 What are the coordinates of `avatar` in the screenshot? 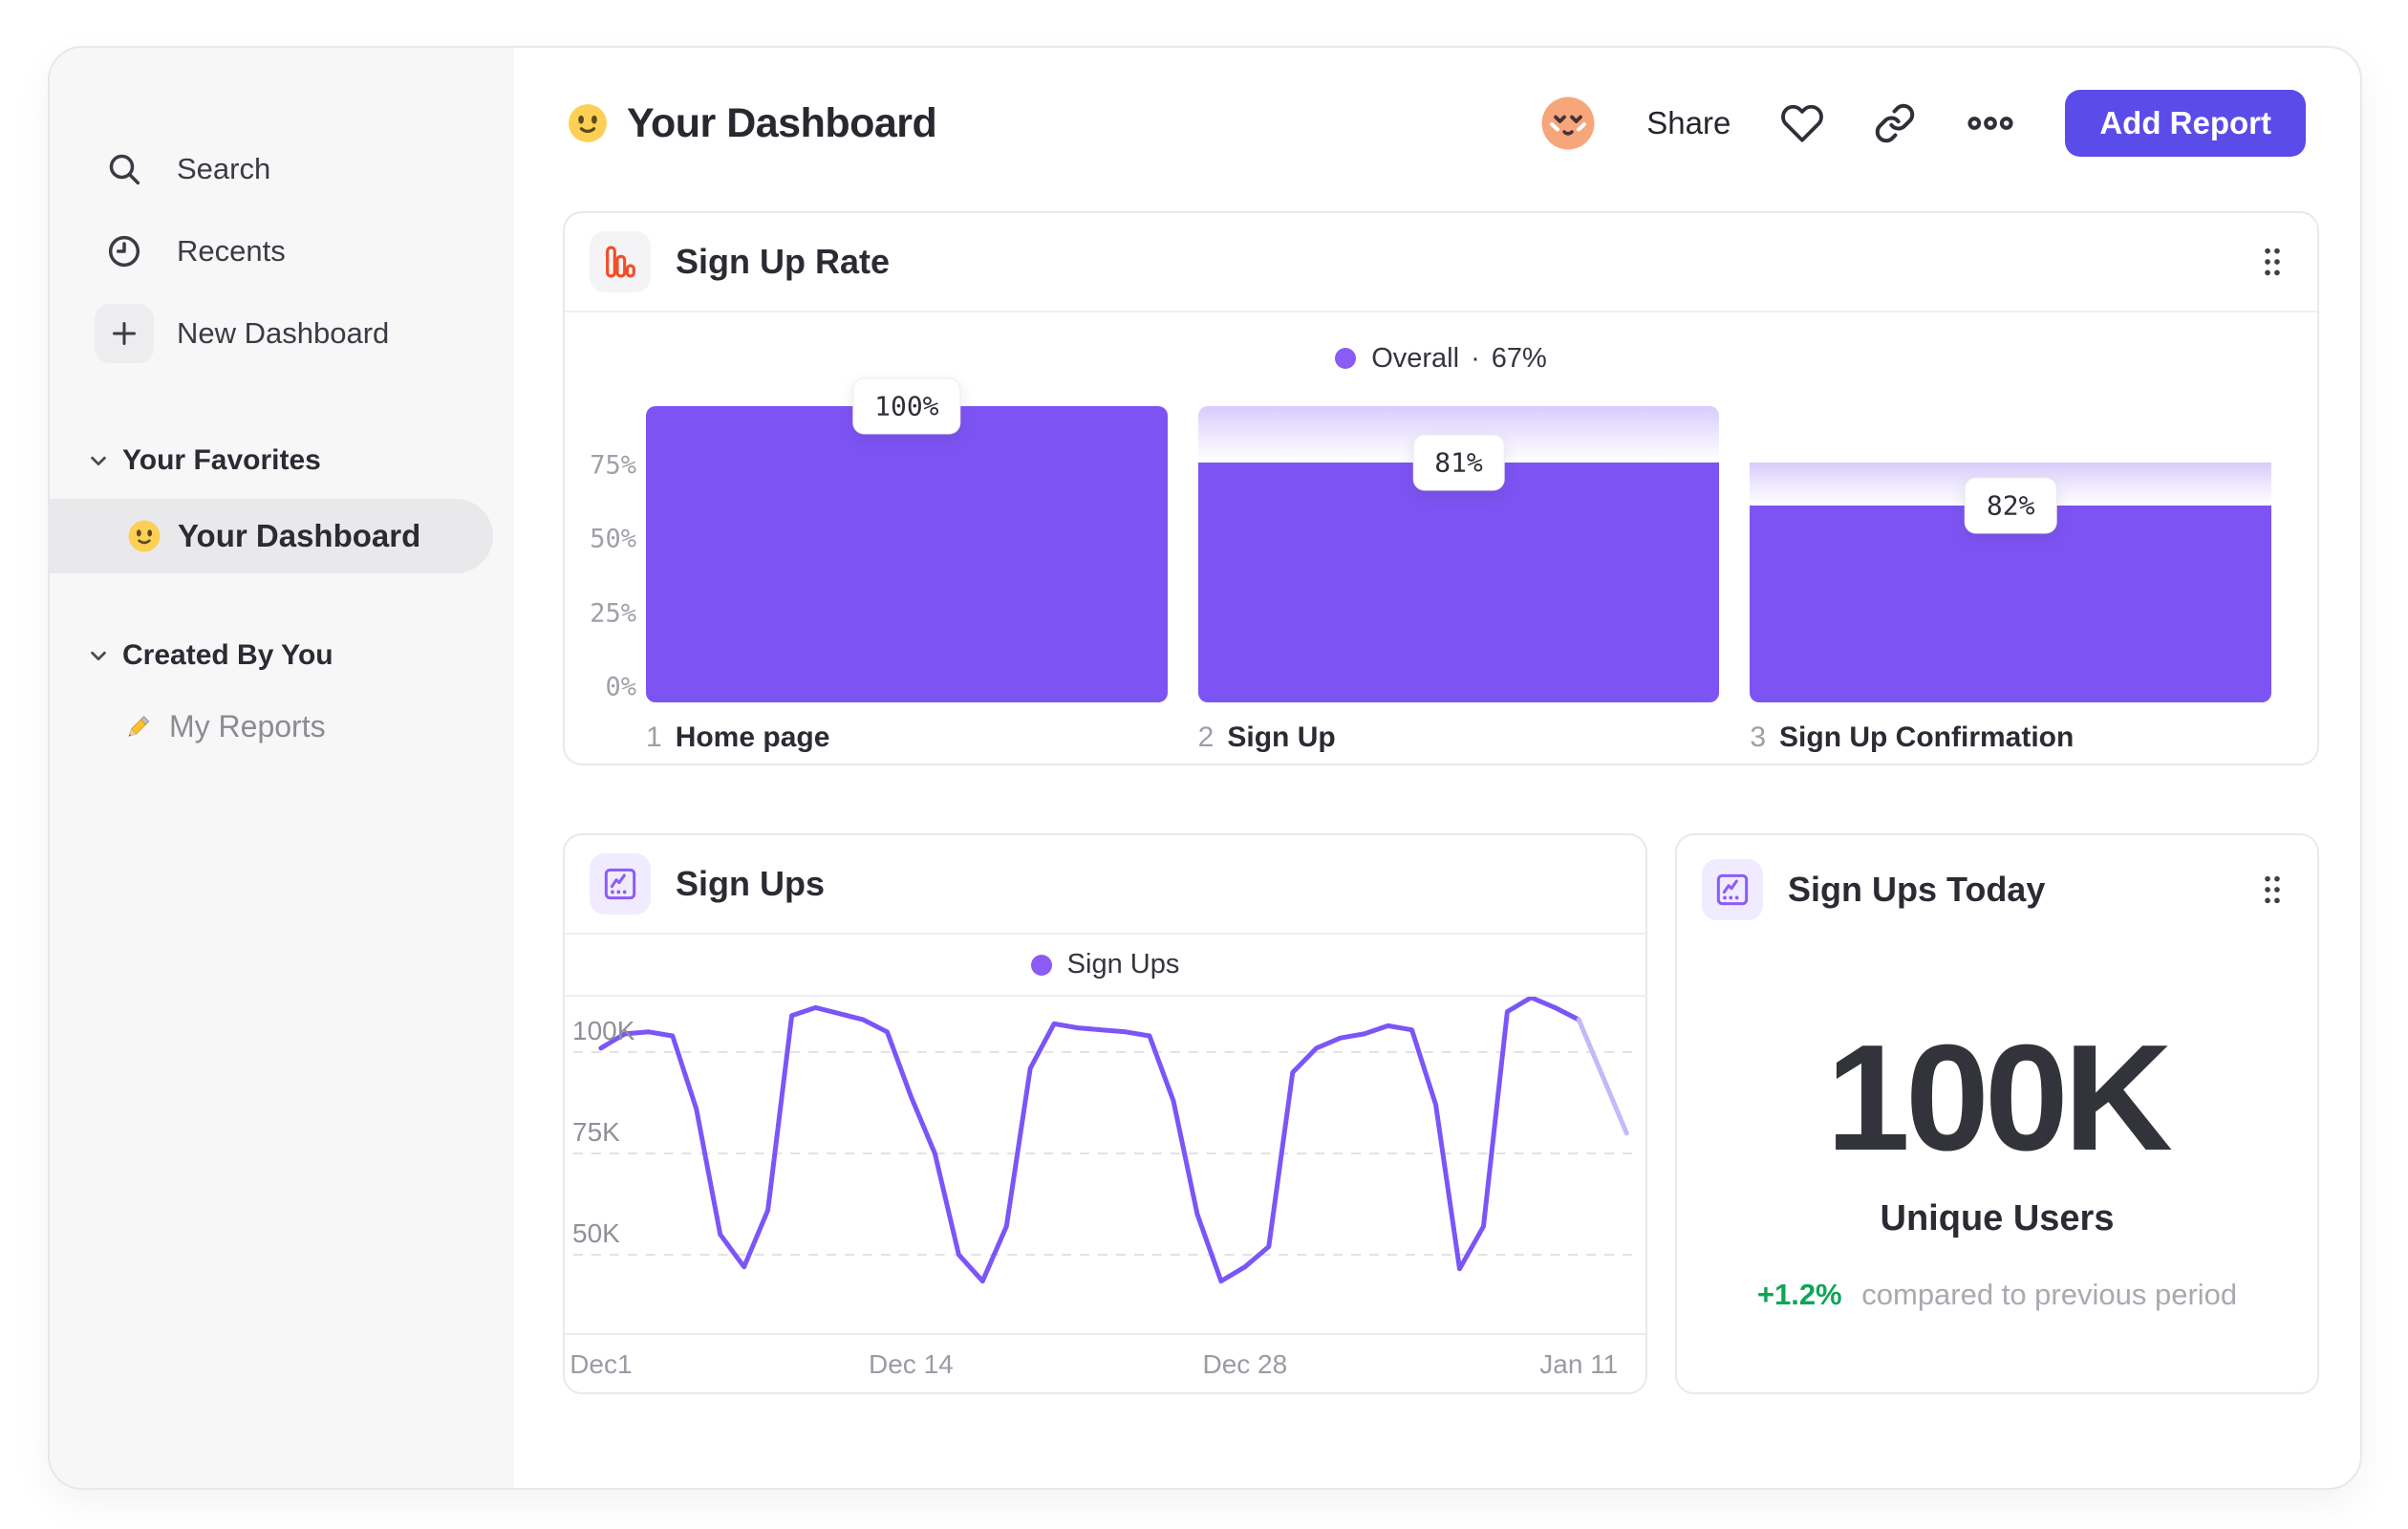 It's located at (1568, 123).